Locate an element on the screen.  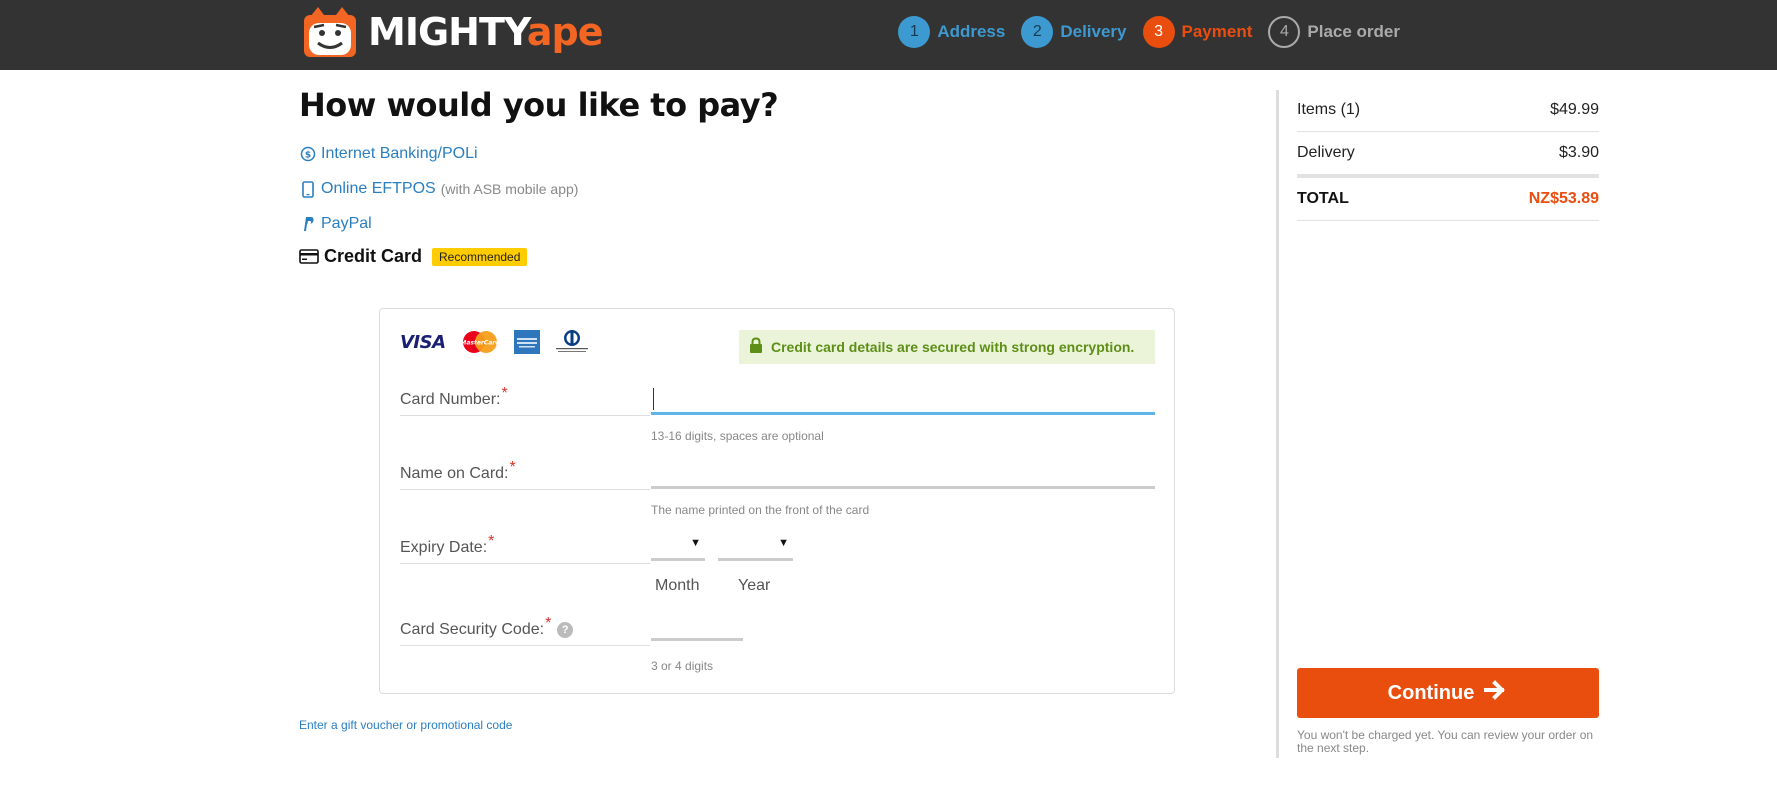
lock-icon is located at coordinates (756, 347).